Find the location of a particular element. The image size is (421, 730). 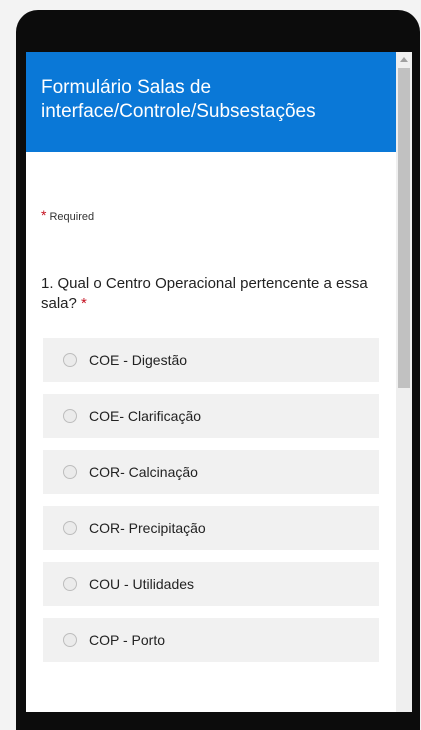

required-label: Required is located at coordinates (72, 217).